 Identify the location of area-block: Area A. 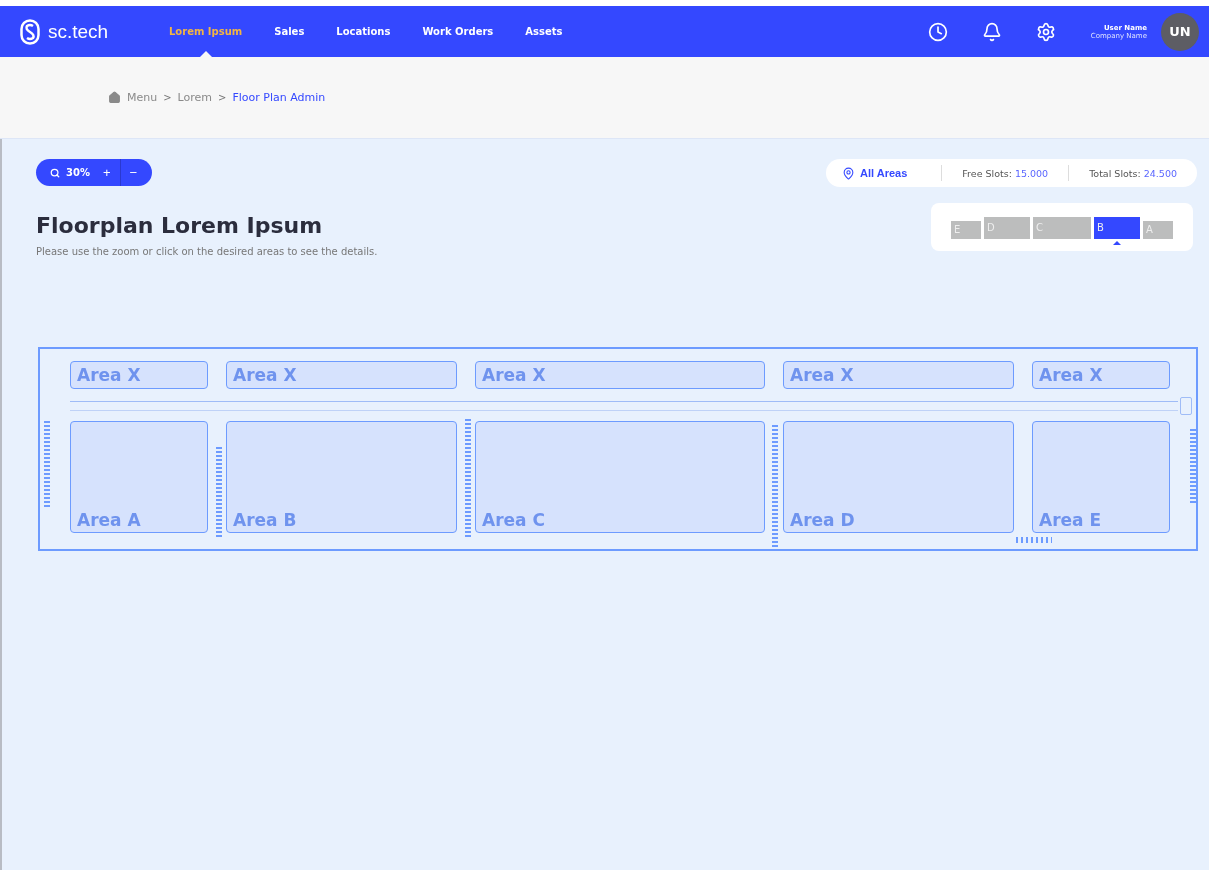
(139, 477).